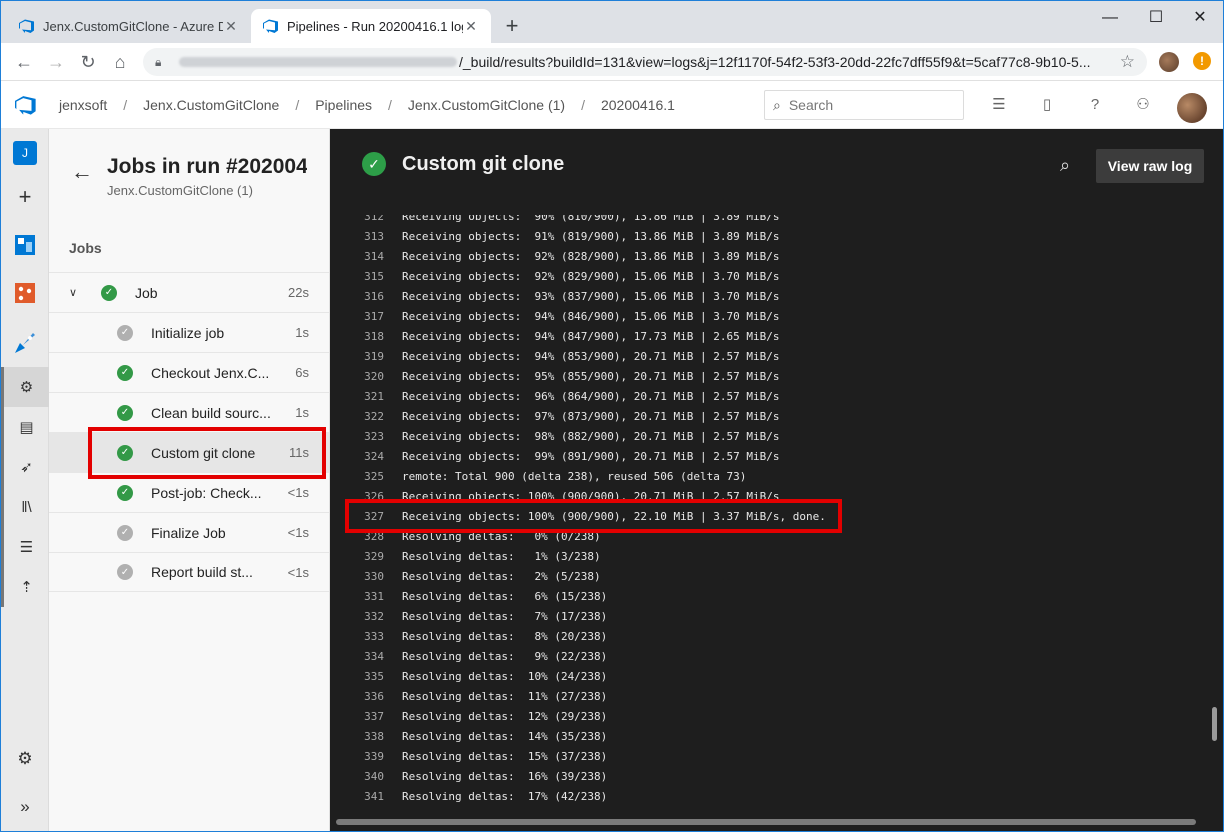  I want to click on breadcrumb-project: Jenx.CustomGitClone, so click(211, 105).